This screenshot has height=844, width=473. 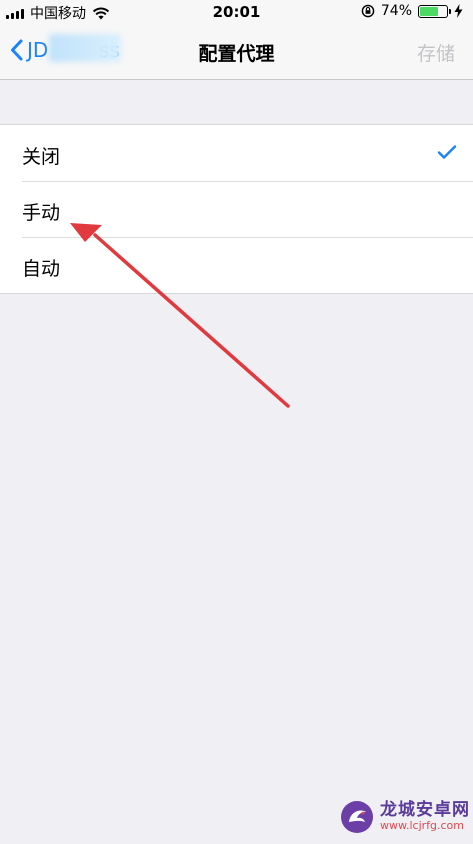 I want to click on watermark-text: 龙城安卓网 www.lcjrfg.com, so click(x=425, y=816).